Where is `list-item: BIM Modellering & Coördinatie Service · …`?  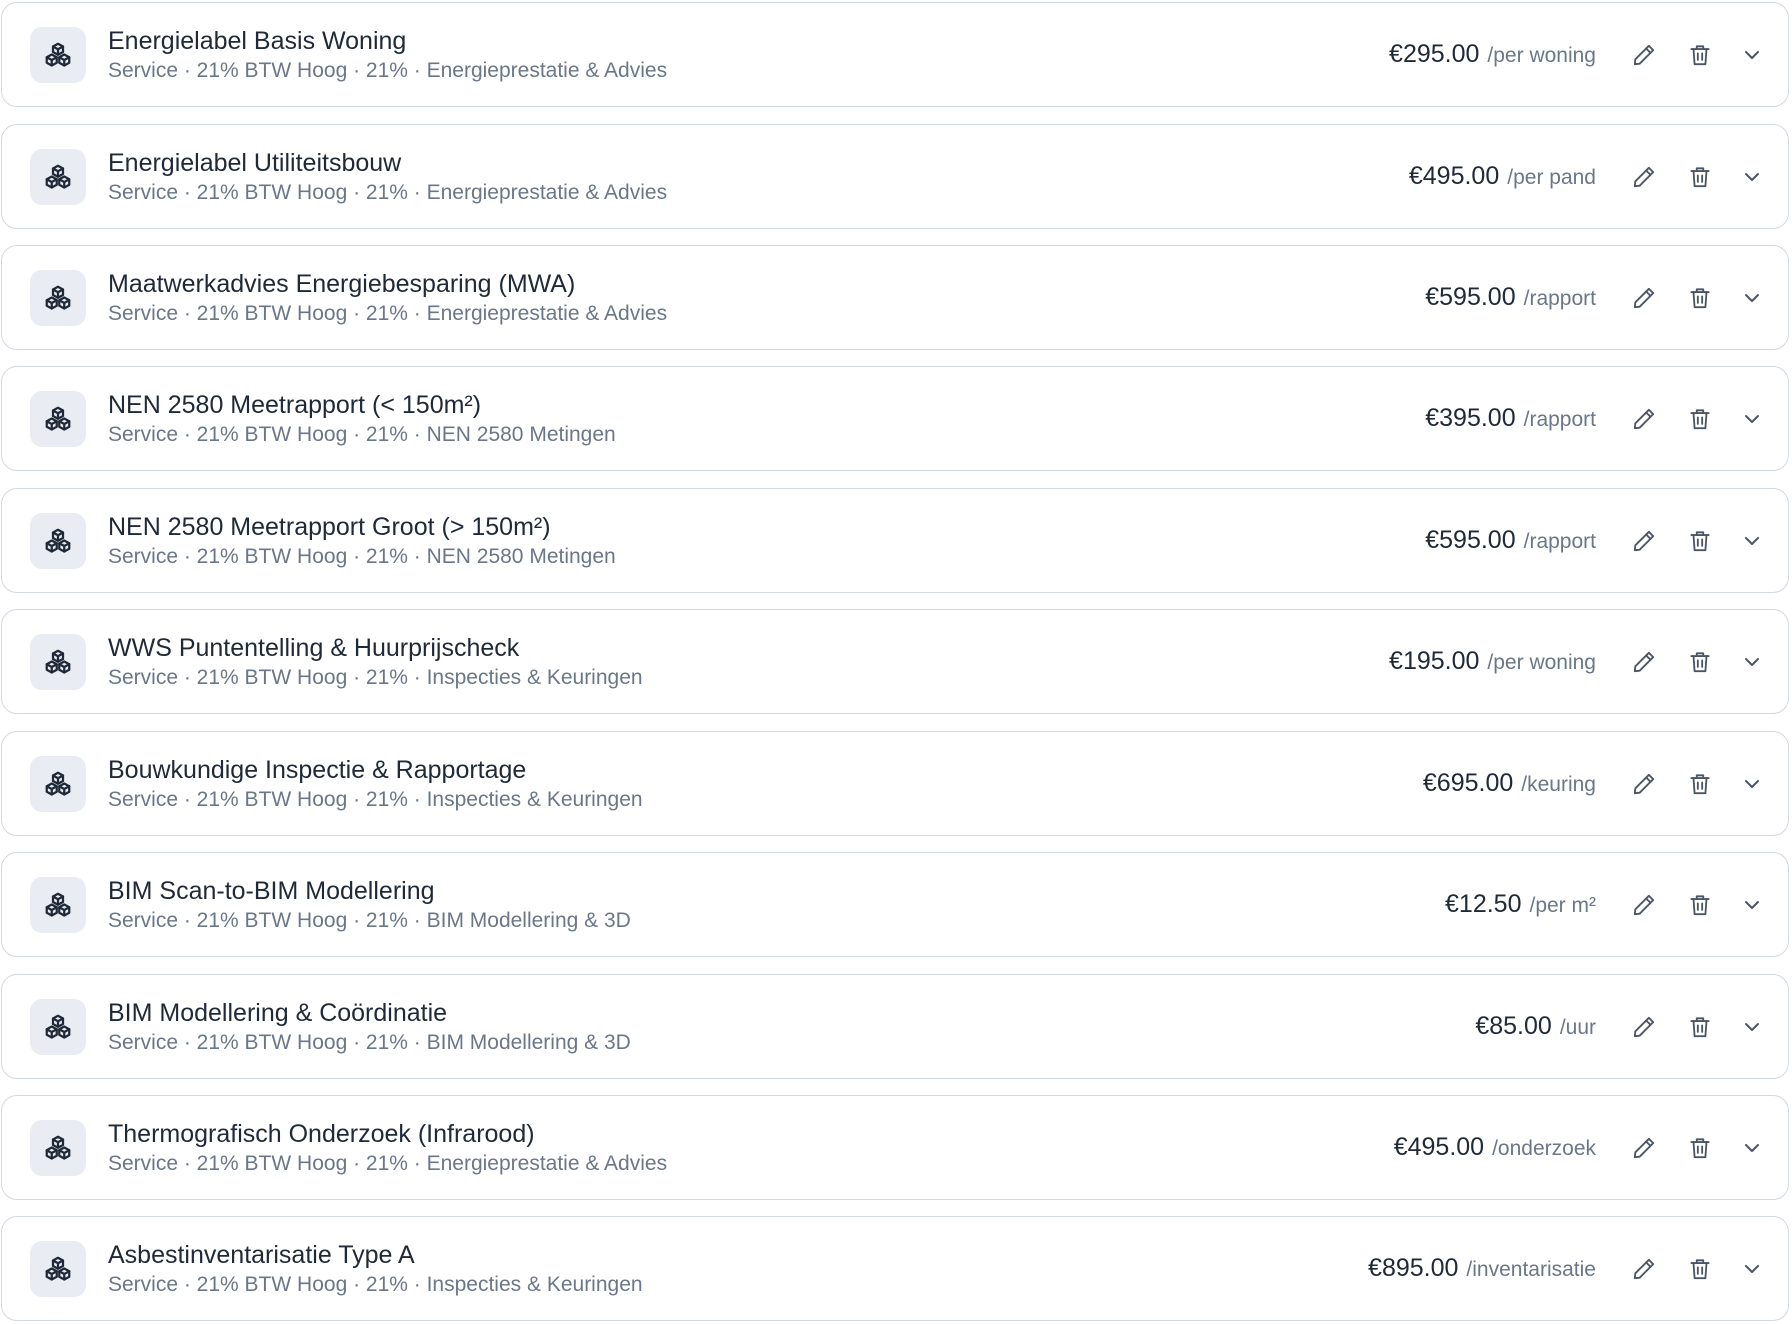
list-item: BIM Modellering & Coördinatie Service · … is located at coordinates (895, 1026).